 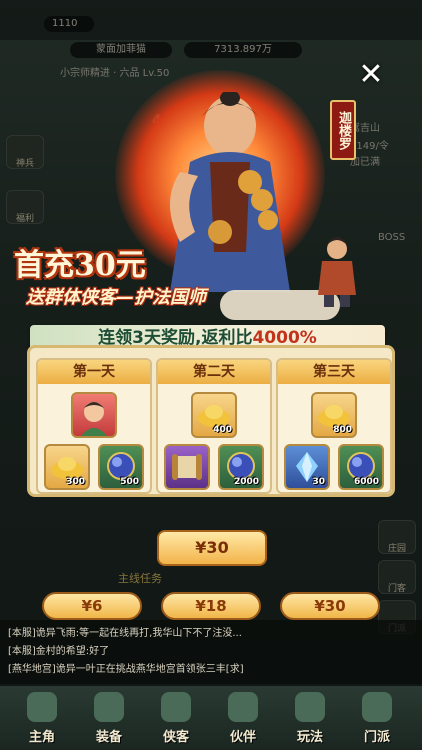 What do you see at coordinates (343, 130) in the screenshot?
I see `hero-name-tag: 迦楼罗` at bounding box center [343, 130].